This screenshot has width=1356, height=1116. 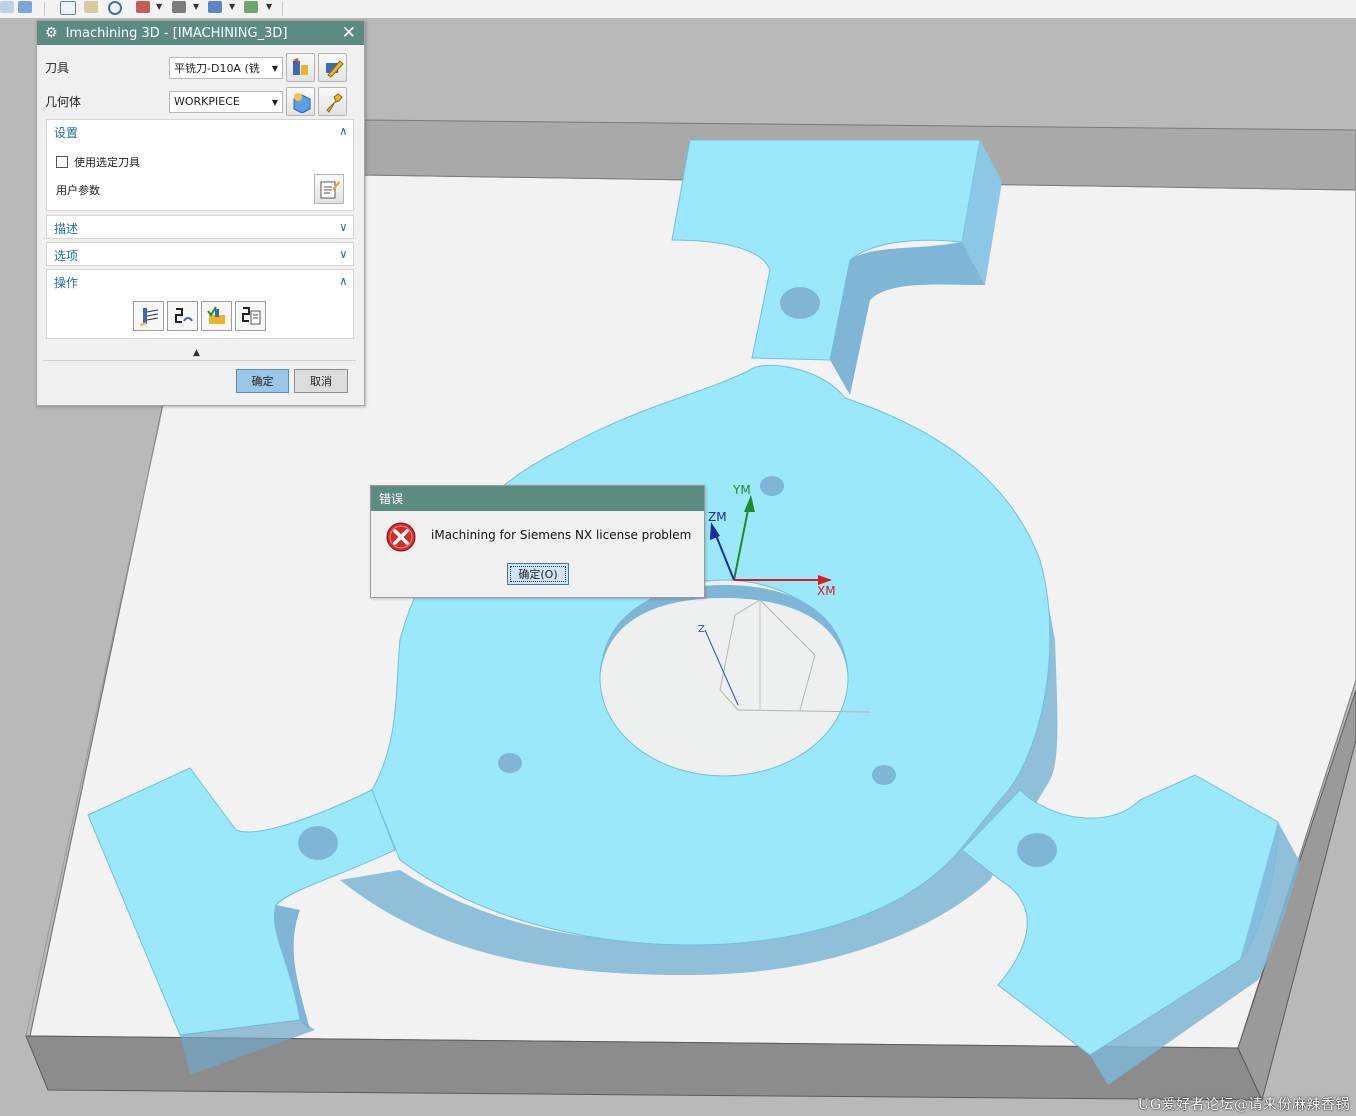 What do you see at coordinates (66, 255) in the screenshot?
I see `options-group-label: 选项` at bounding box center [66, 255].